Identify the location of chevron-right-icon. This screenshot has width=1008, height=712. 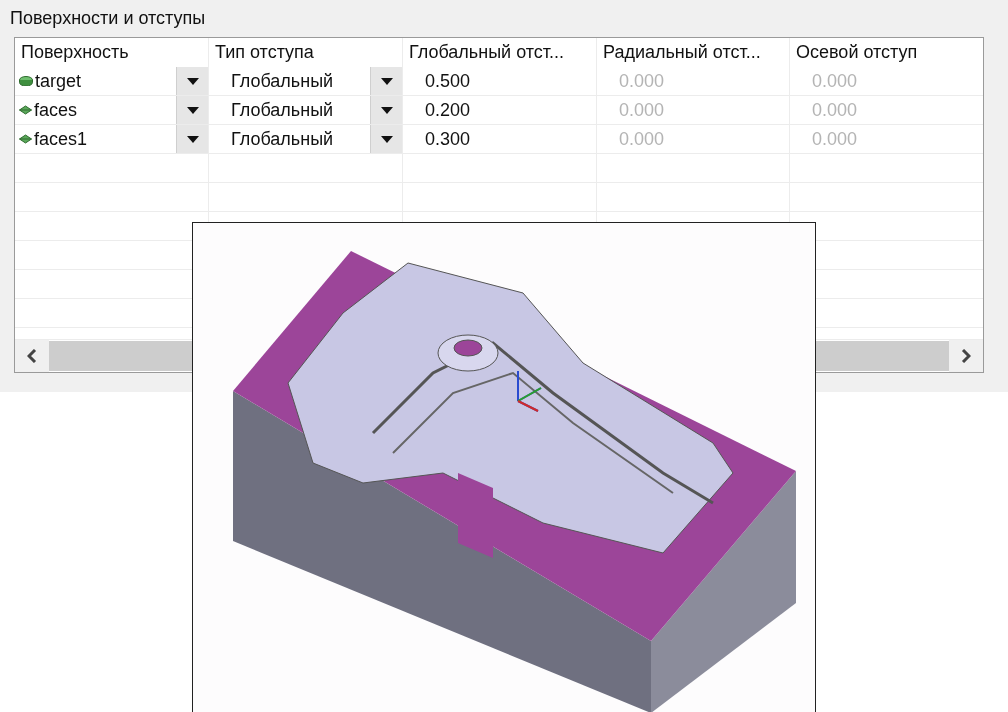
(966, 356).